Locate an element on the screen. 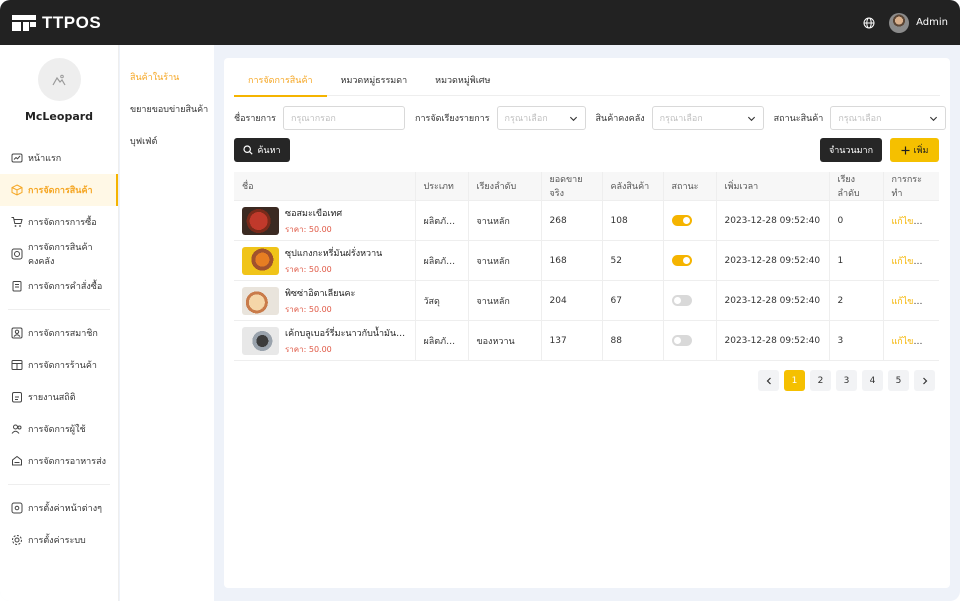  tab-1: หมวดหมู่ธรรมดา is located at coordinates (374, 84).